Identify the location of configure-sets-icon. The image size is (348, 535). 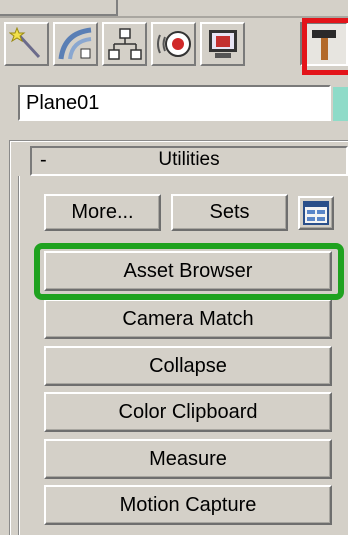
(316, 213).